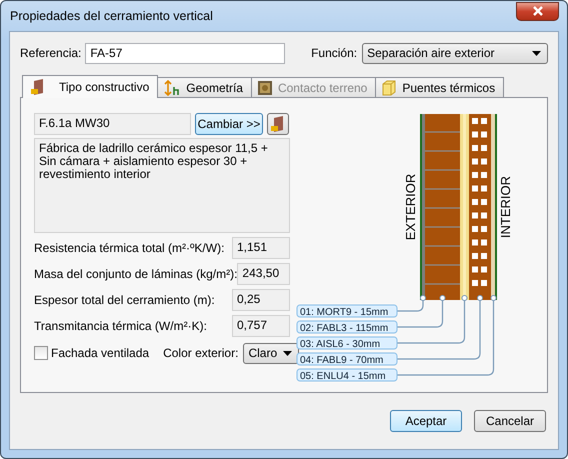 The image size is (568, 459). I want to click on property-value: 1,151, so click(261, 248).